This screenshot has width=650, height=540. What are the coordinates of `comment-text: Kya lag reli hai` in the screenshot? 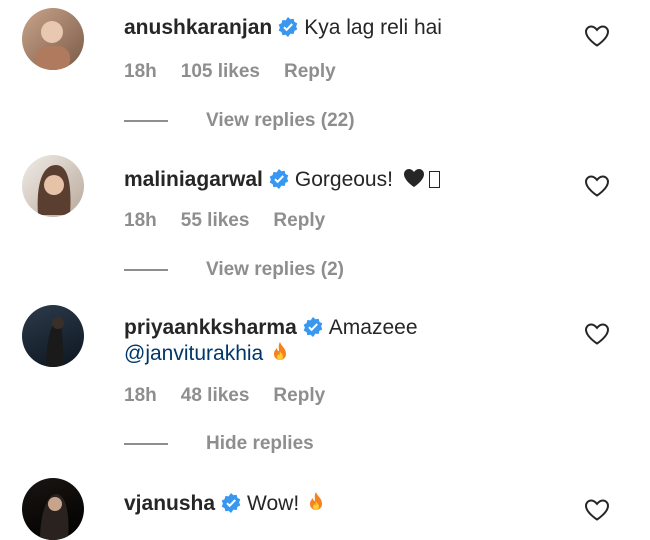 It's located at (373, 27).